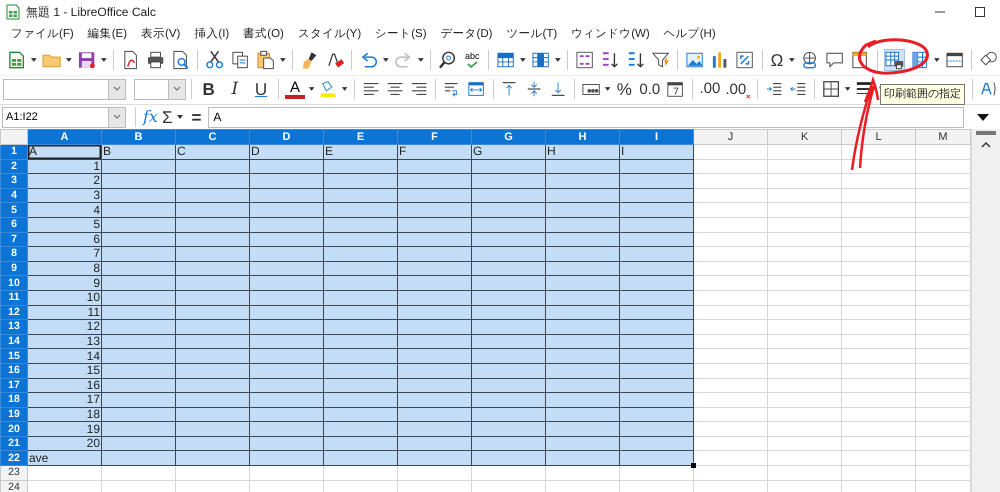  I want to click on speech-bubble-icon, so click(834, 60).